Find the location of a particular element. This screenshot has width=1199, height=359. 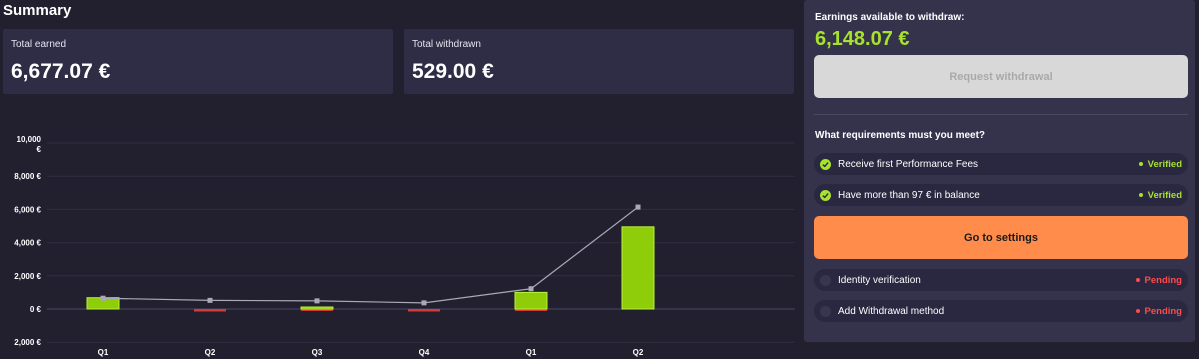

total-earned-value: 6,677.07 € is located at coordinates (61, 71).